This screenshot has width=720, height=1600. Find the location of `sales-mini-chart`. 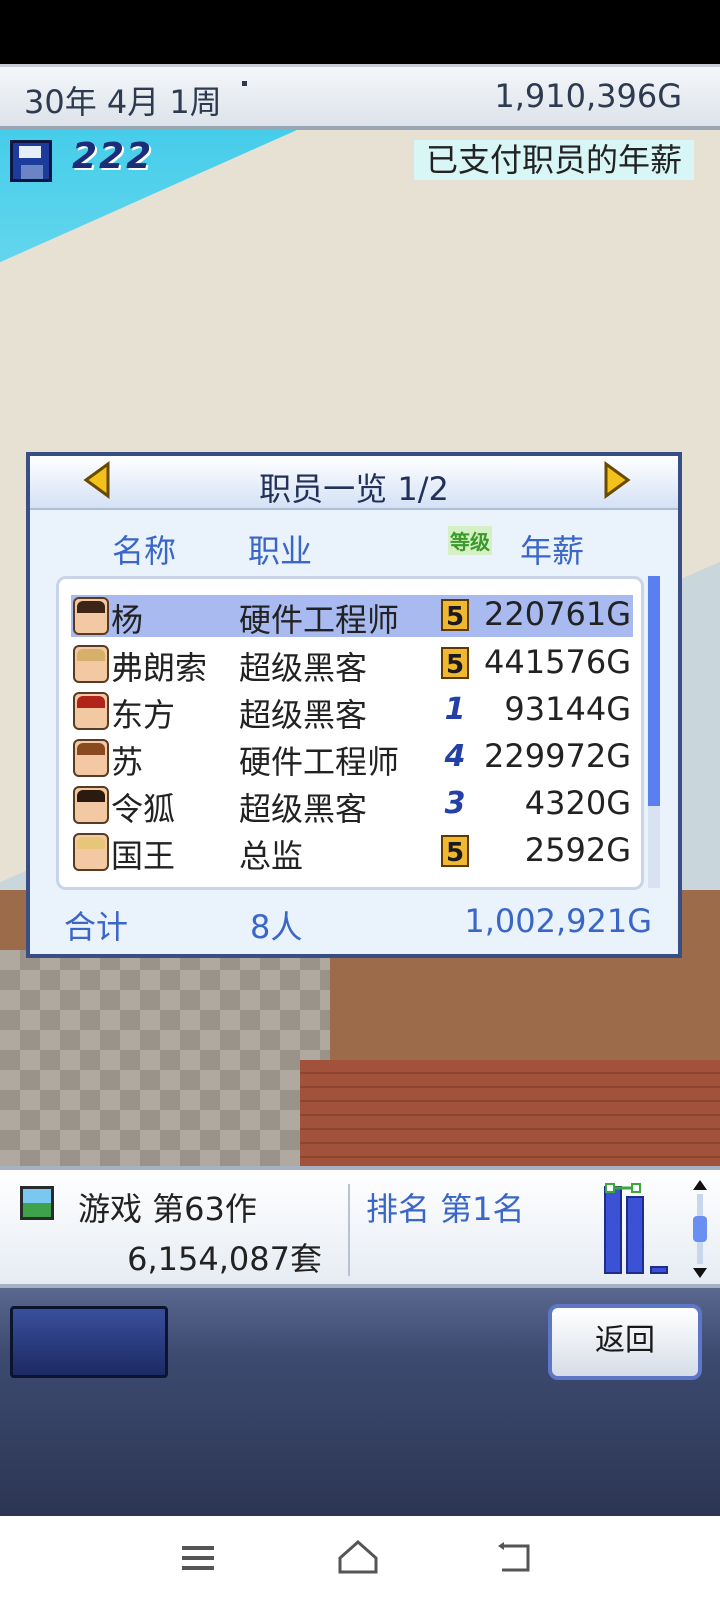

sales-mini-chart is located at coordinates (640, 1230).